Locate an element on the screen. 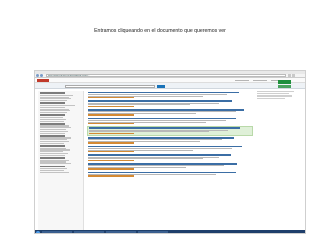  list-item-highlighted is located at coordinates (170, 130).